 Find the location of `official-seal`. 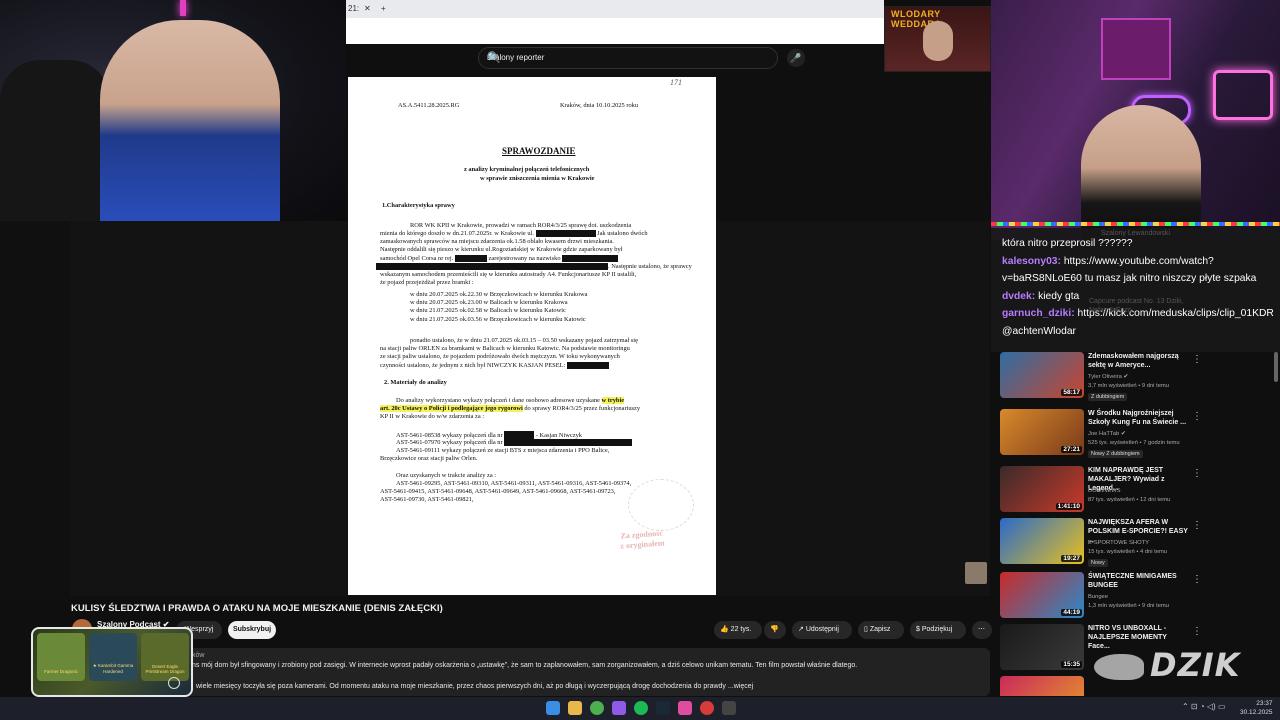

official-seal is located at coordinates (661, 505).